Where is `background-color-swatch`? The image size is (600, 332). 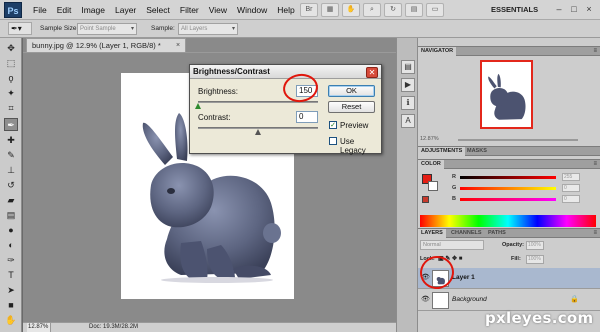
background-color-swatch is located at coordinates (433, 186).